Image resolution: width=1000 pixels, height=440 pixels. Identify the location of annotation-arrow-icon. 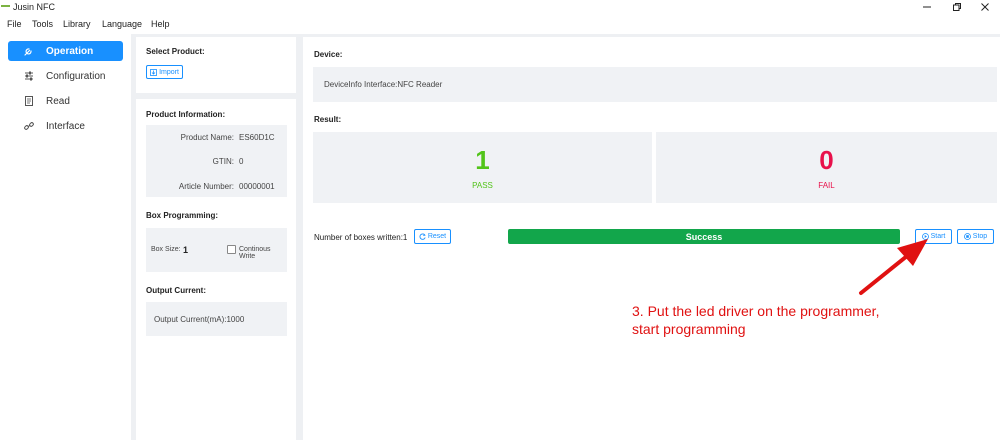
(893, 267).